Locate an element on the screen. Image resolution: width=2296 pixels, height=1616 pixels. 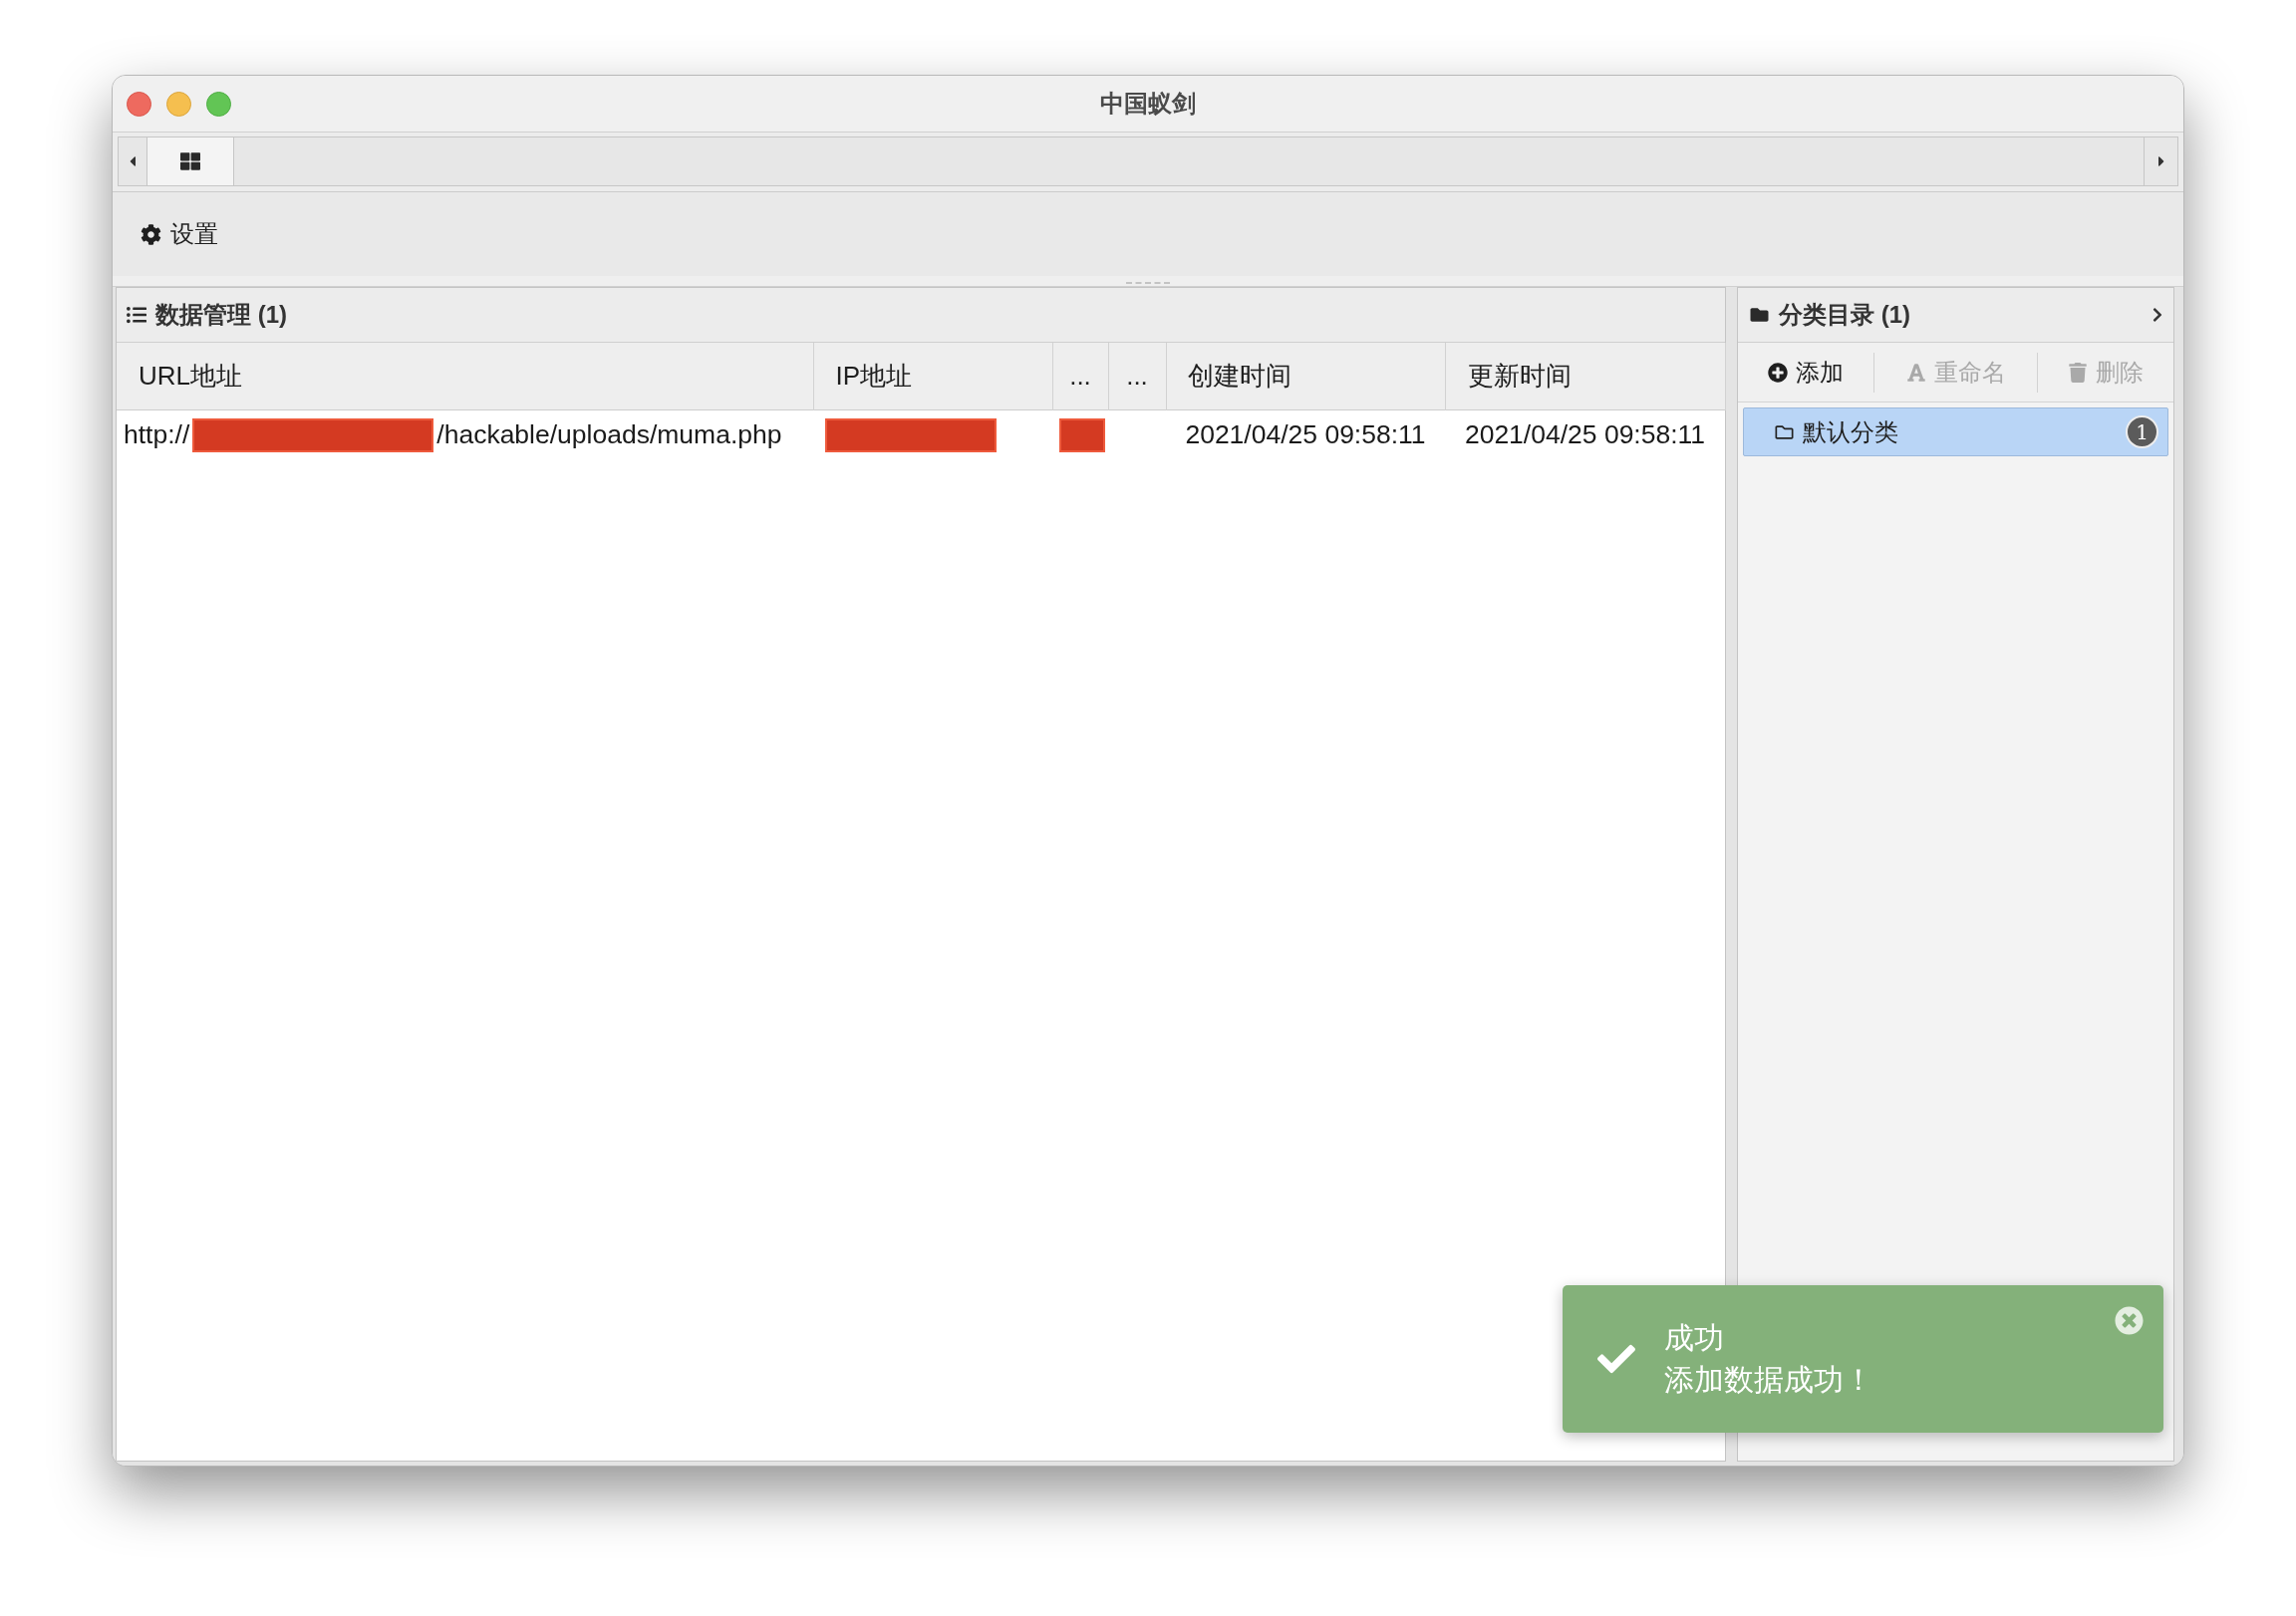
count-badge: 1 is located at coordinates (2142, 431).